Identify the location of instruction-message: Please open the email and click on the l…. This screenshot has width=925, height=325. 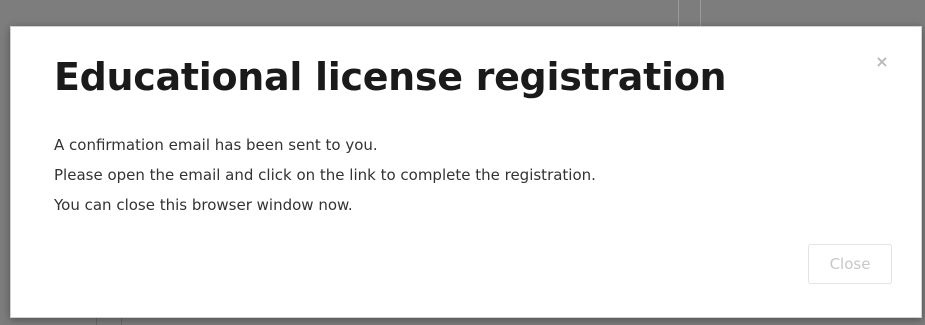
(325, 175).